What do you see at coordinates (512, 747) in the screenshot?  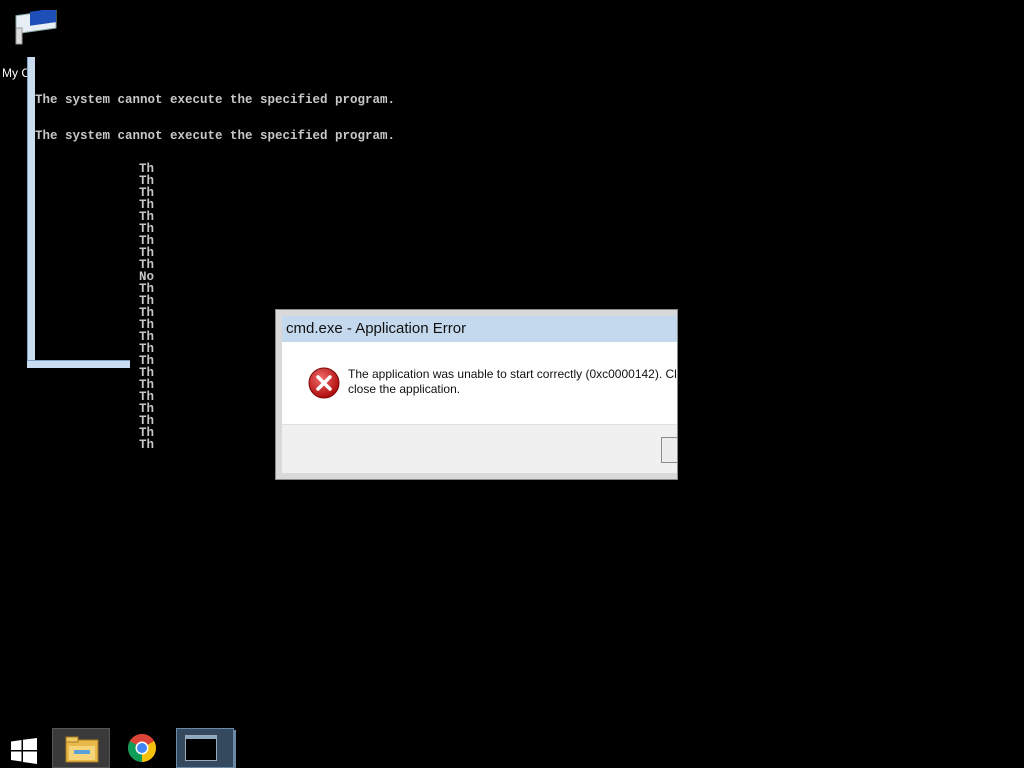 I see `taskbar` at bounding box center [512, 747].